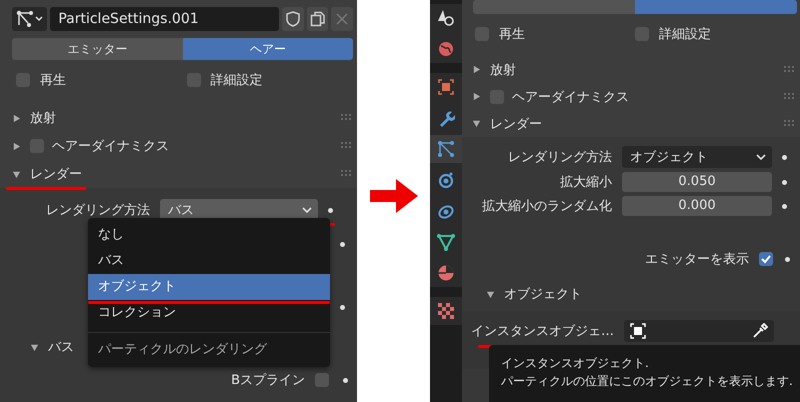 Image resolution: width=800 pixels, height=402 pixels. What do you see at coordinates (209, 261) in the screenshot?
I see `menu-item: バス` at bounding box center [209, 261].